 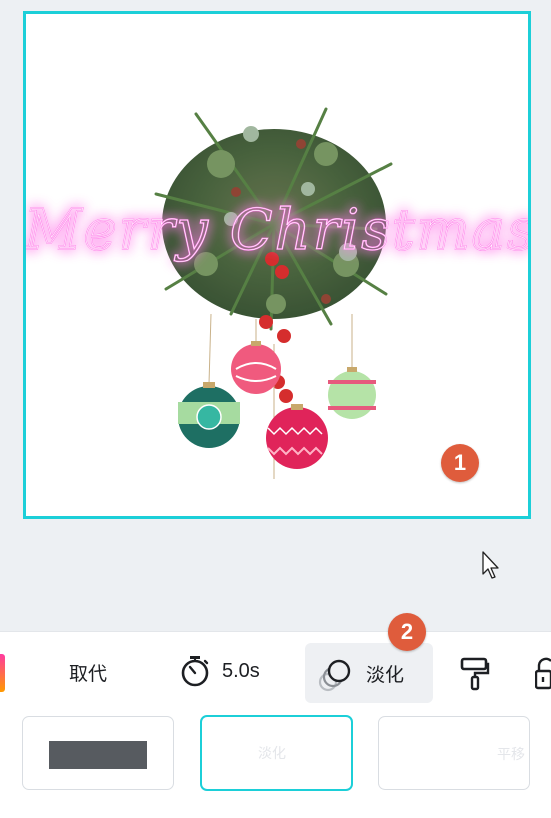 I want to click on duration-button: 5.0s, so click(x=220, y=671).